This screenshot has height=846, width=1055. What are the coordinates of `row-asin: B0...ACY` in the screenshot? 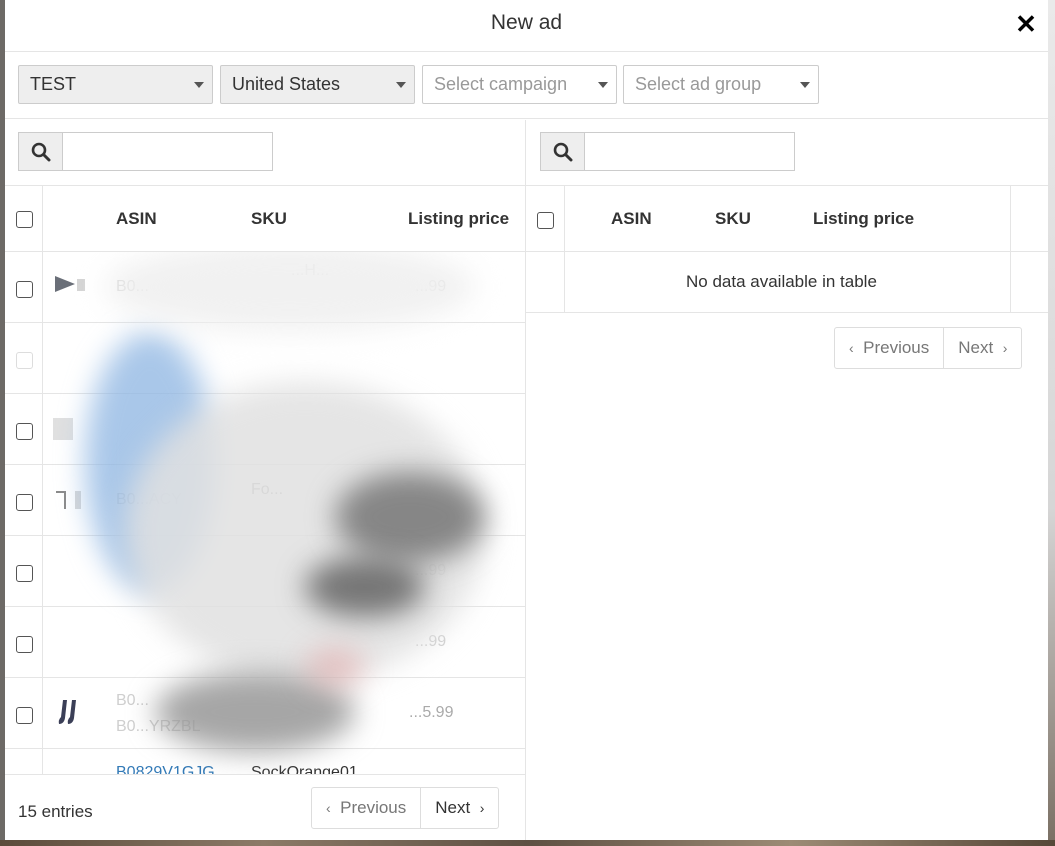 It's located at (149, 500).